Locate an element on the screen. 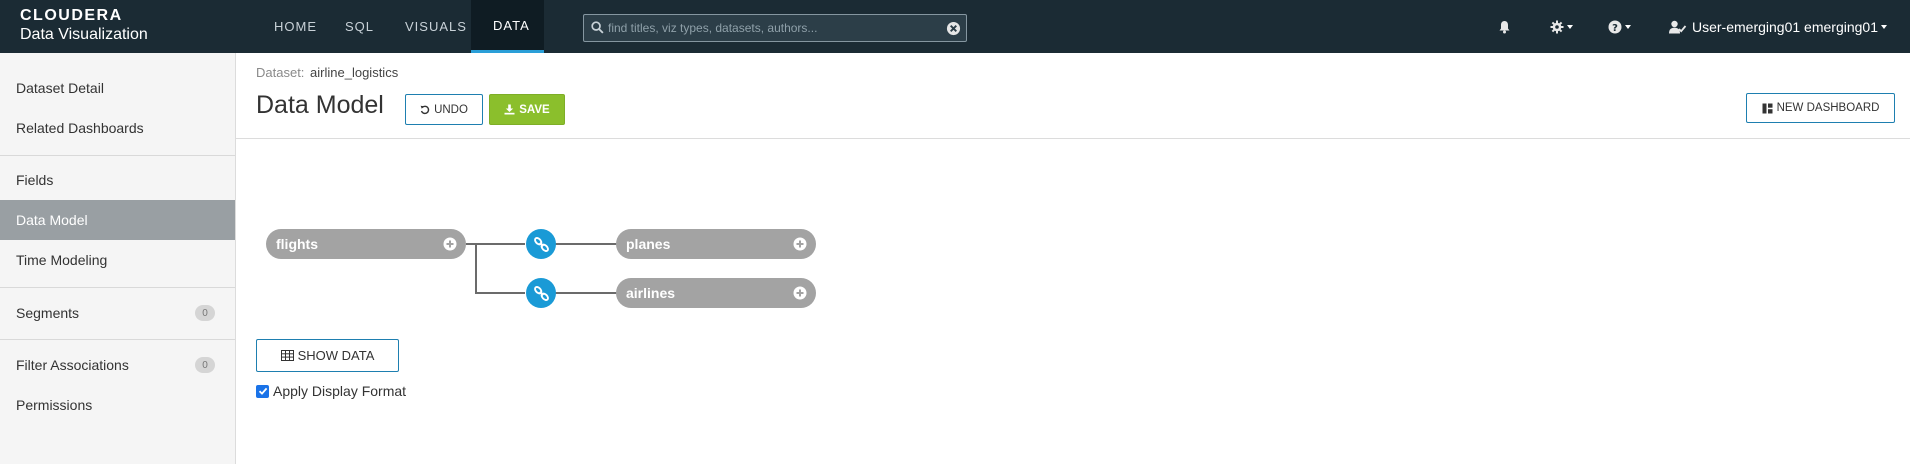  table-node-airlines: airlines is located at coordinates (716, 293).